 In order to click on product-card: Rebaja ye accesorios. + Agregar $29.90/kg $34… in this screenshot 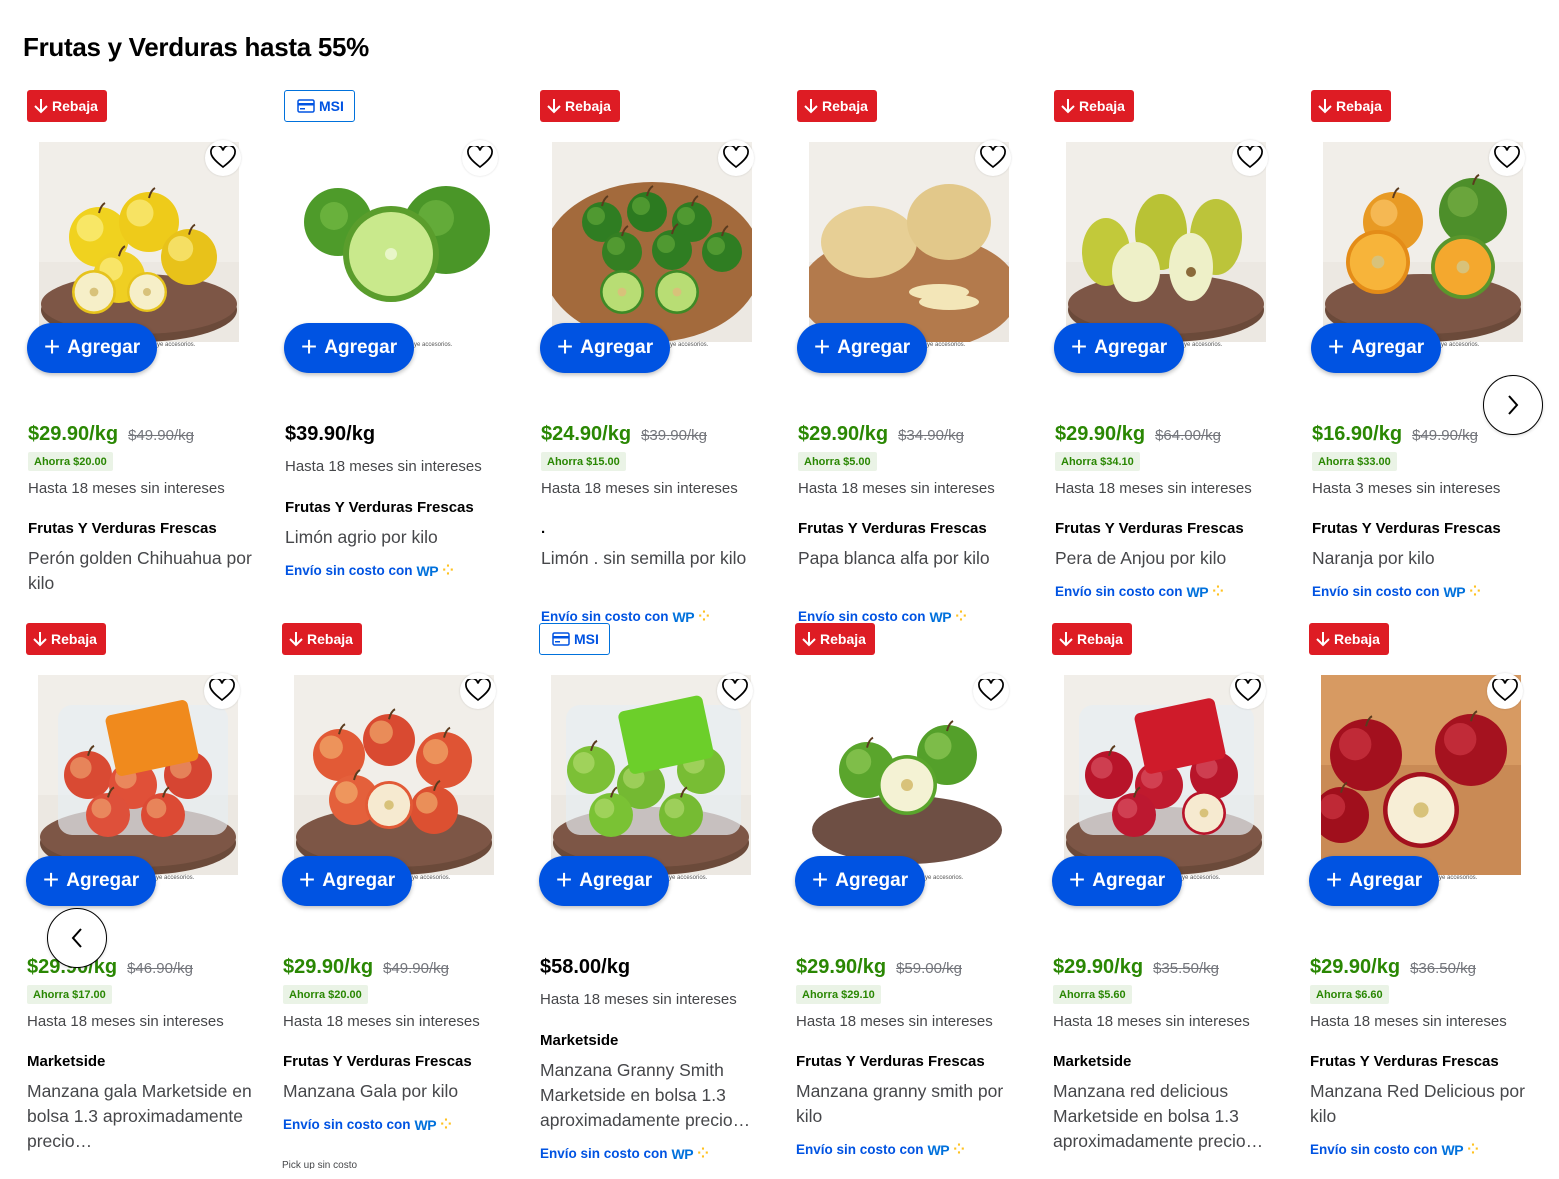, I will do `click(917, 362)`.